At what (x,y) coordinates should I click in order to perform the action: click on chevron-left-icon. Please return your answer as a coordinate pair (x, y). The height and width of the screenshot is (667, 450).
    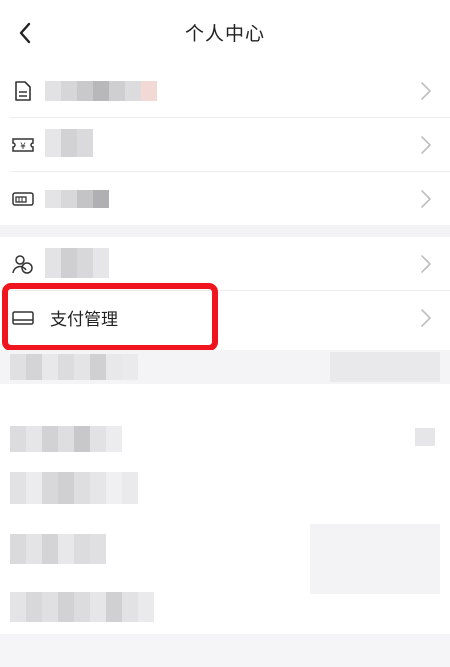
    Looking at the image, I should click on (25, 33).